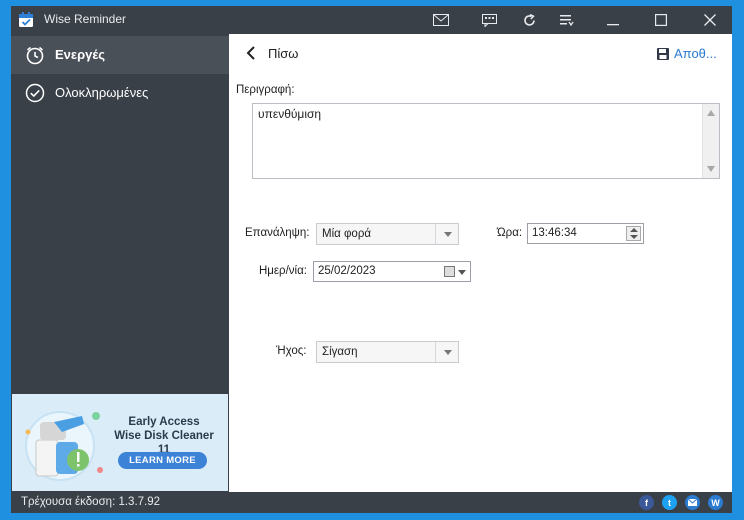 The width and height of the screenshot is (744, 520). Describe the element at coordinates (120, 55) in the screenshot. I see `sidebar-item-active: Ενεργές` at that location.